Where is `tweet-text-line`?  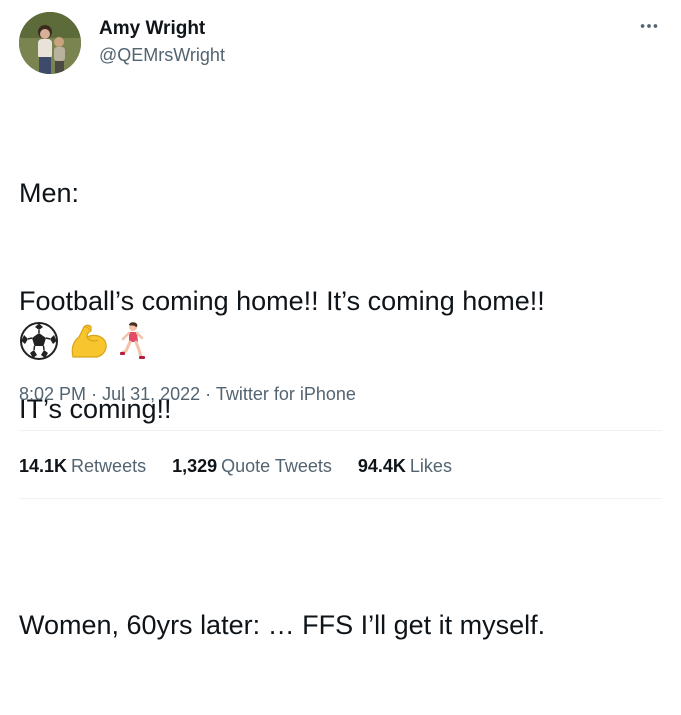
tweet-text-line is located at coordinates (339, 517).